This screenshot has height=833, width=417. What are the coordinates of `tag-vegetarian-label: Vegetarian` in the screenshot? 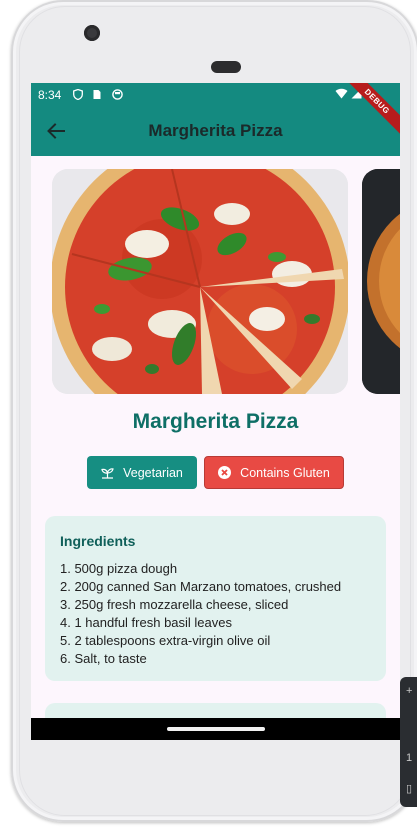 It's located at (153, 472).